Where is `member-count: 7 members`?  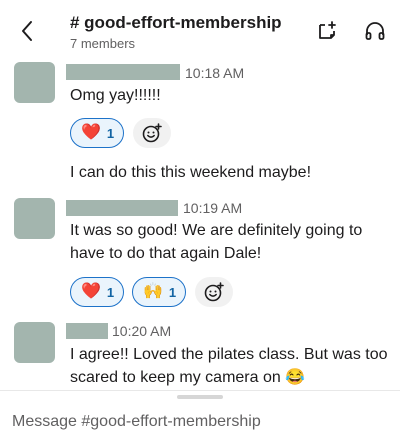
member-count: 7 members is located at coordinates (102, 43).